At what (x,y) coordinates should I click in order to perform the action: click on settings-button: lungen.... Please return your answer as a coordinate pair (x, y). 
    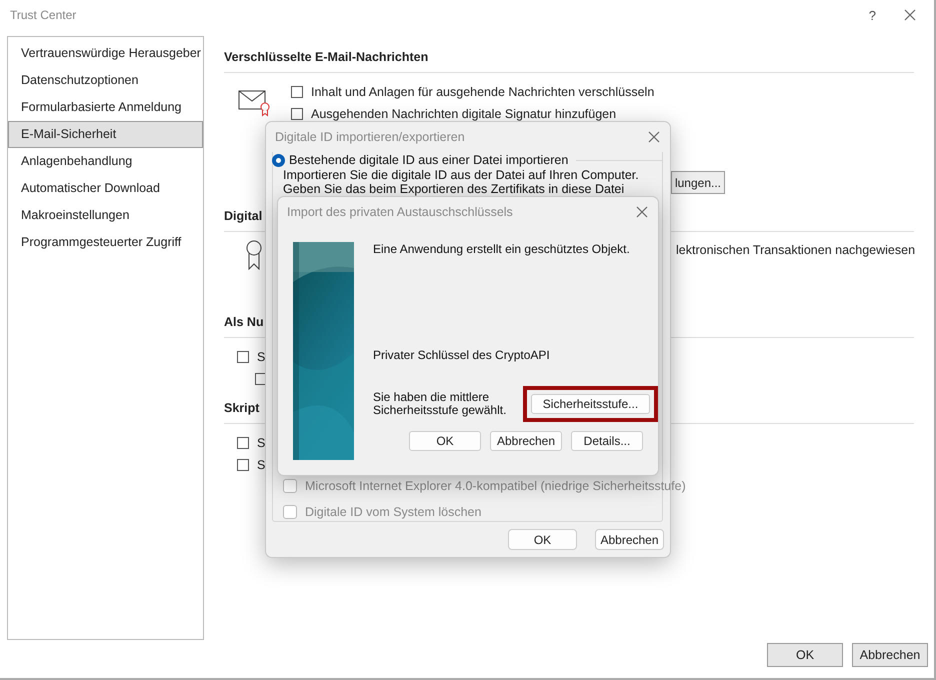
    Looking at the image, I should click on (698, 182).